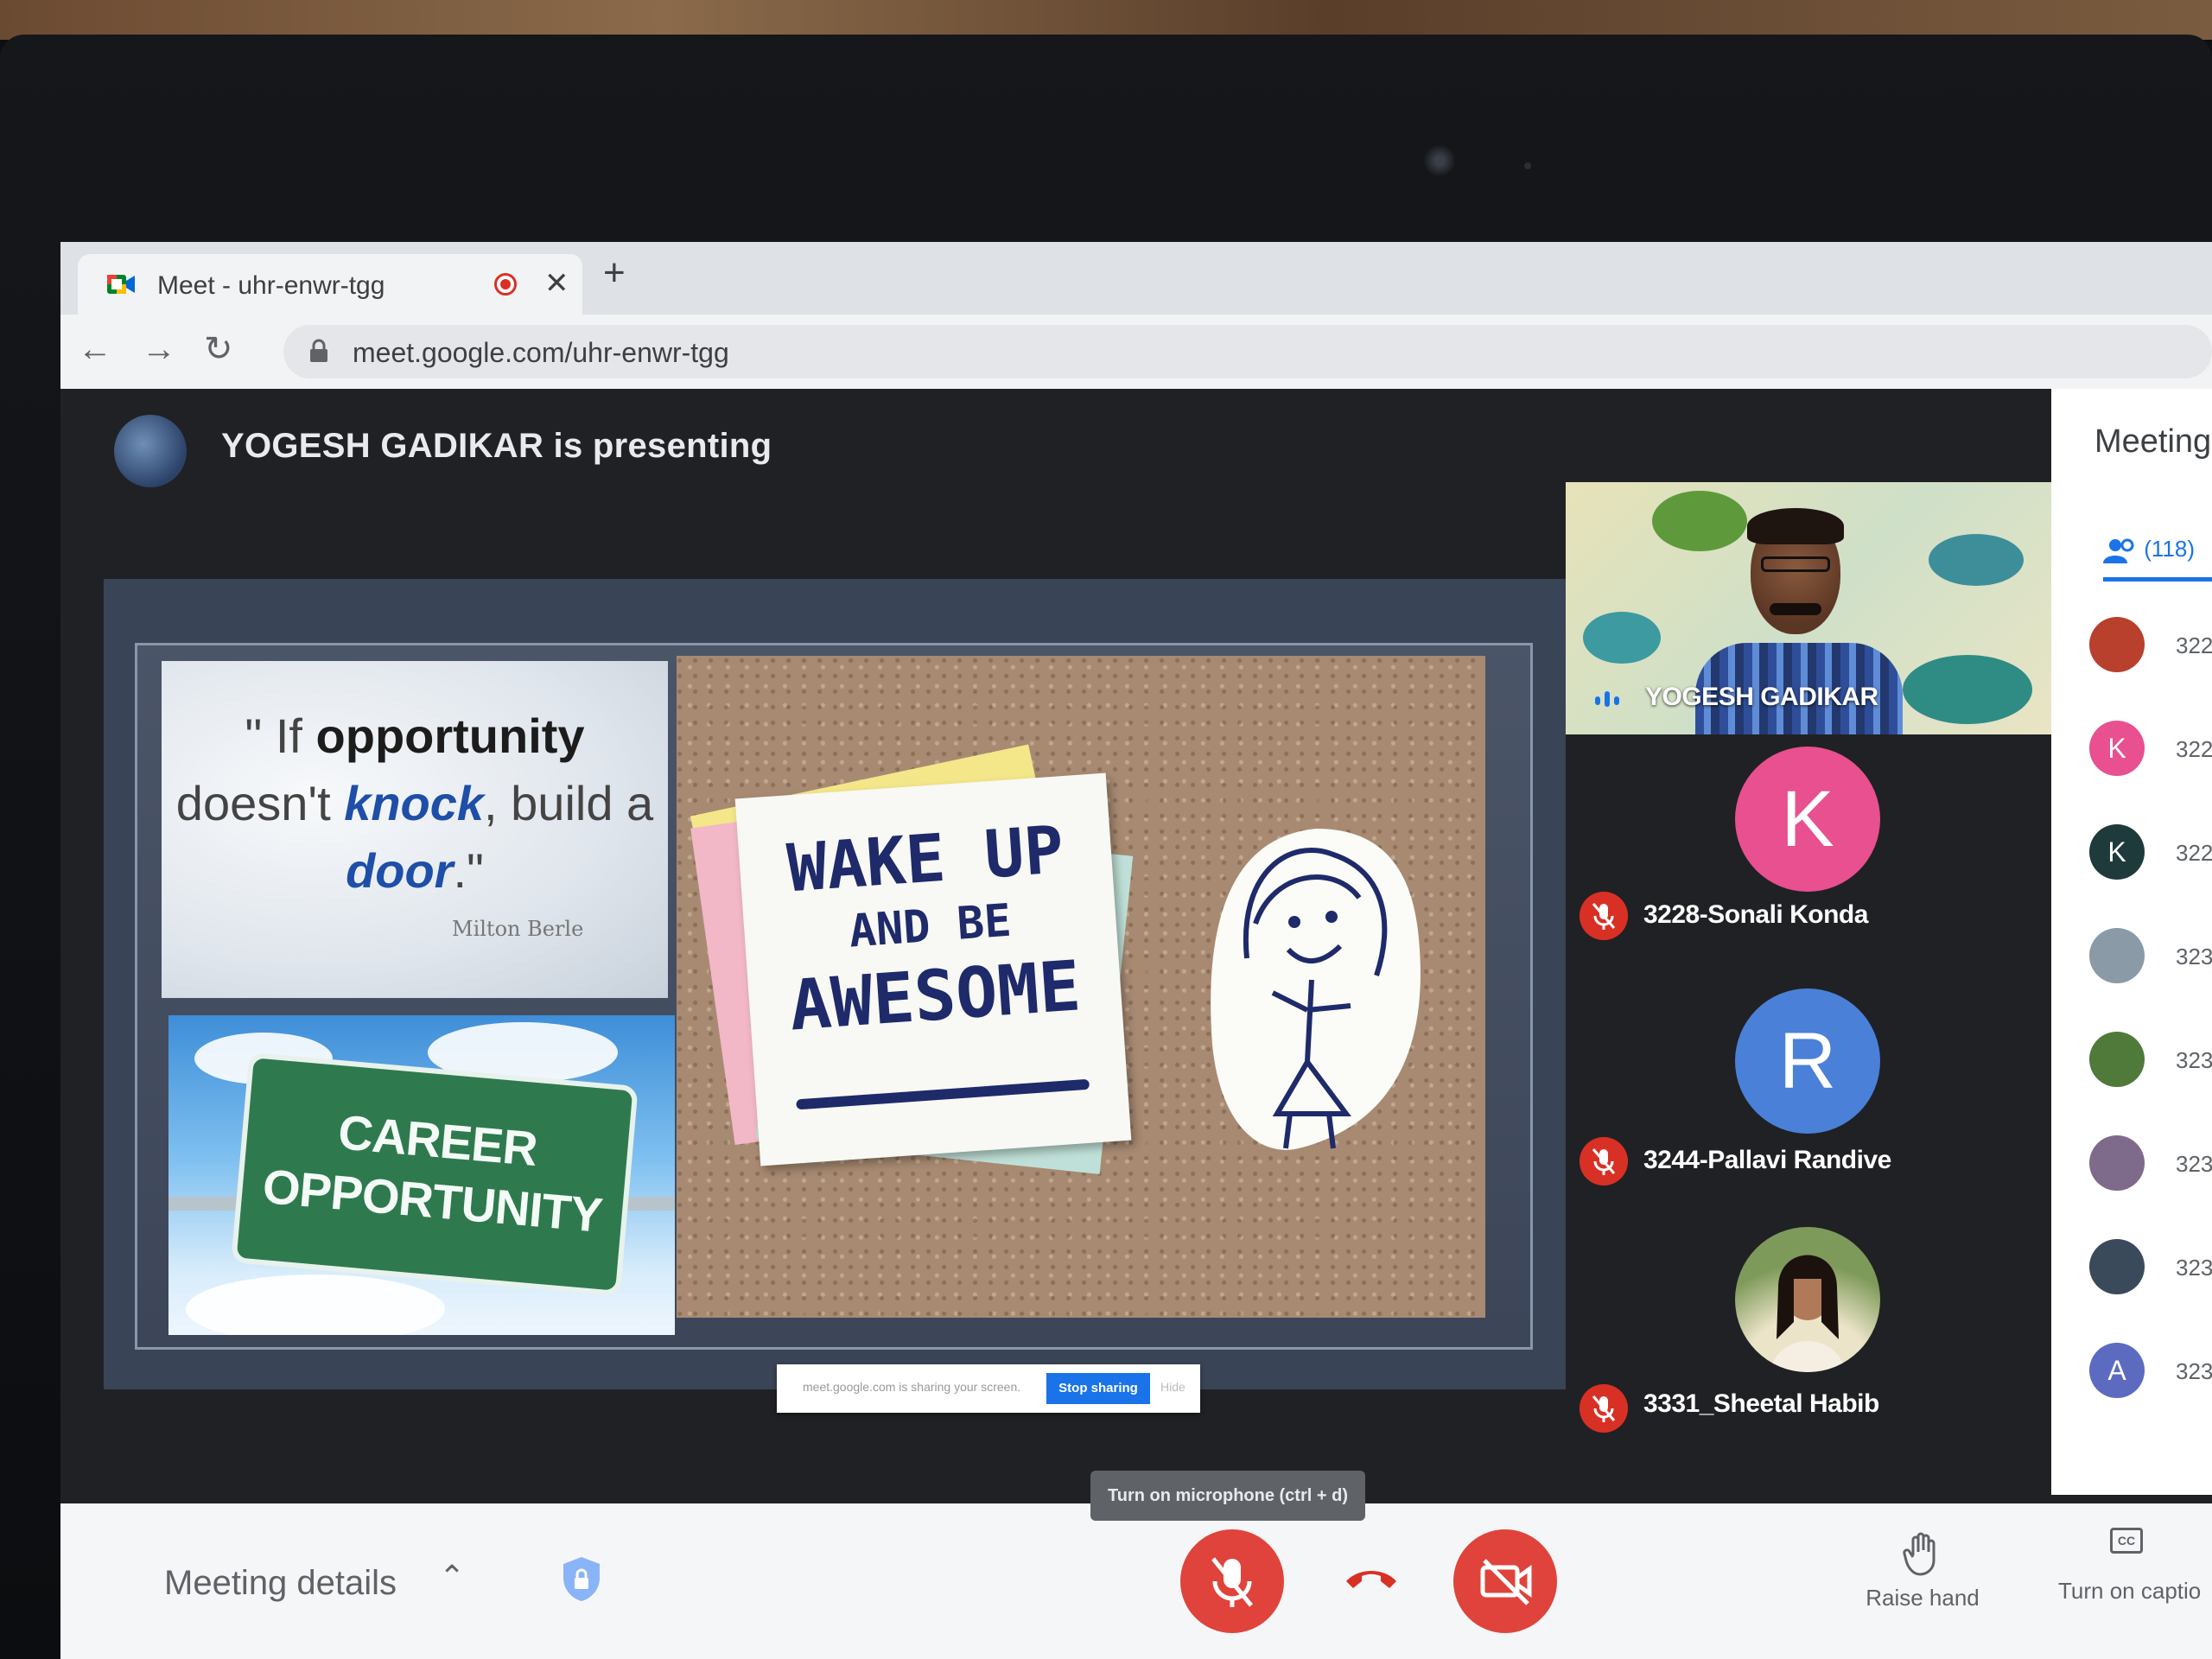 Image resolution: width=2212 pixels, height=1659 pixels. I want to click on recording-indicator-icon, so click(506, 284).